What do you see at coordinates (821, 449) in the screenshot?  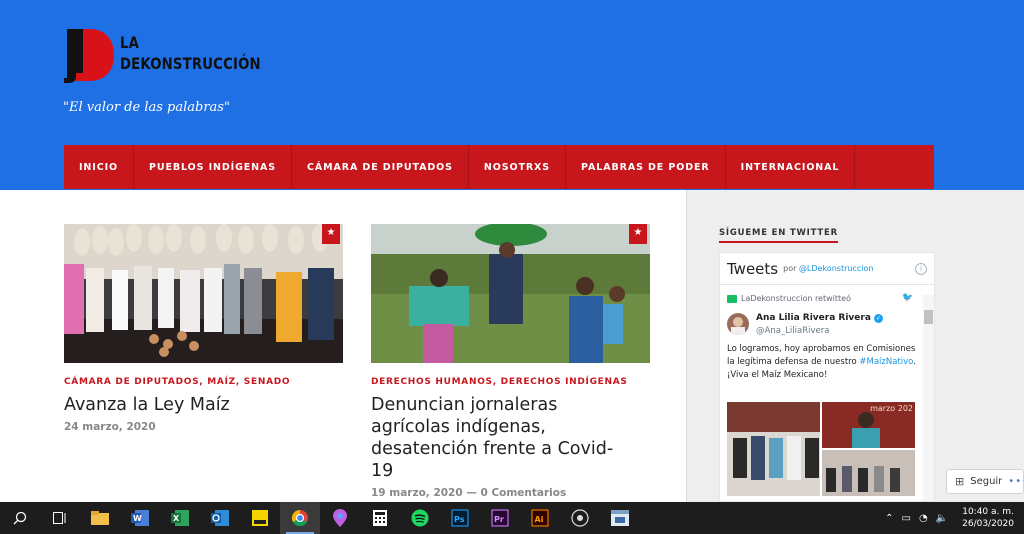 I see `tweet-media: marzo 202` at bounding box center [821, 449].